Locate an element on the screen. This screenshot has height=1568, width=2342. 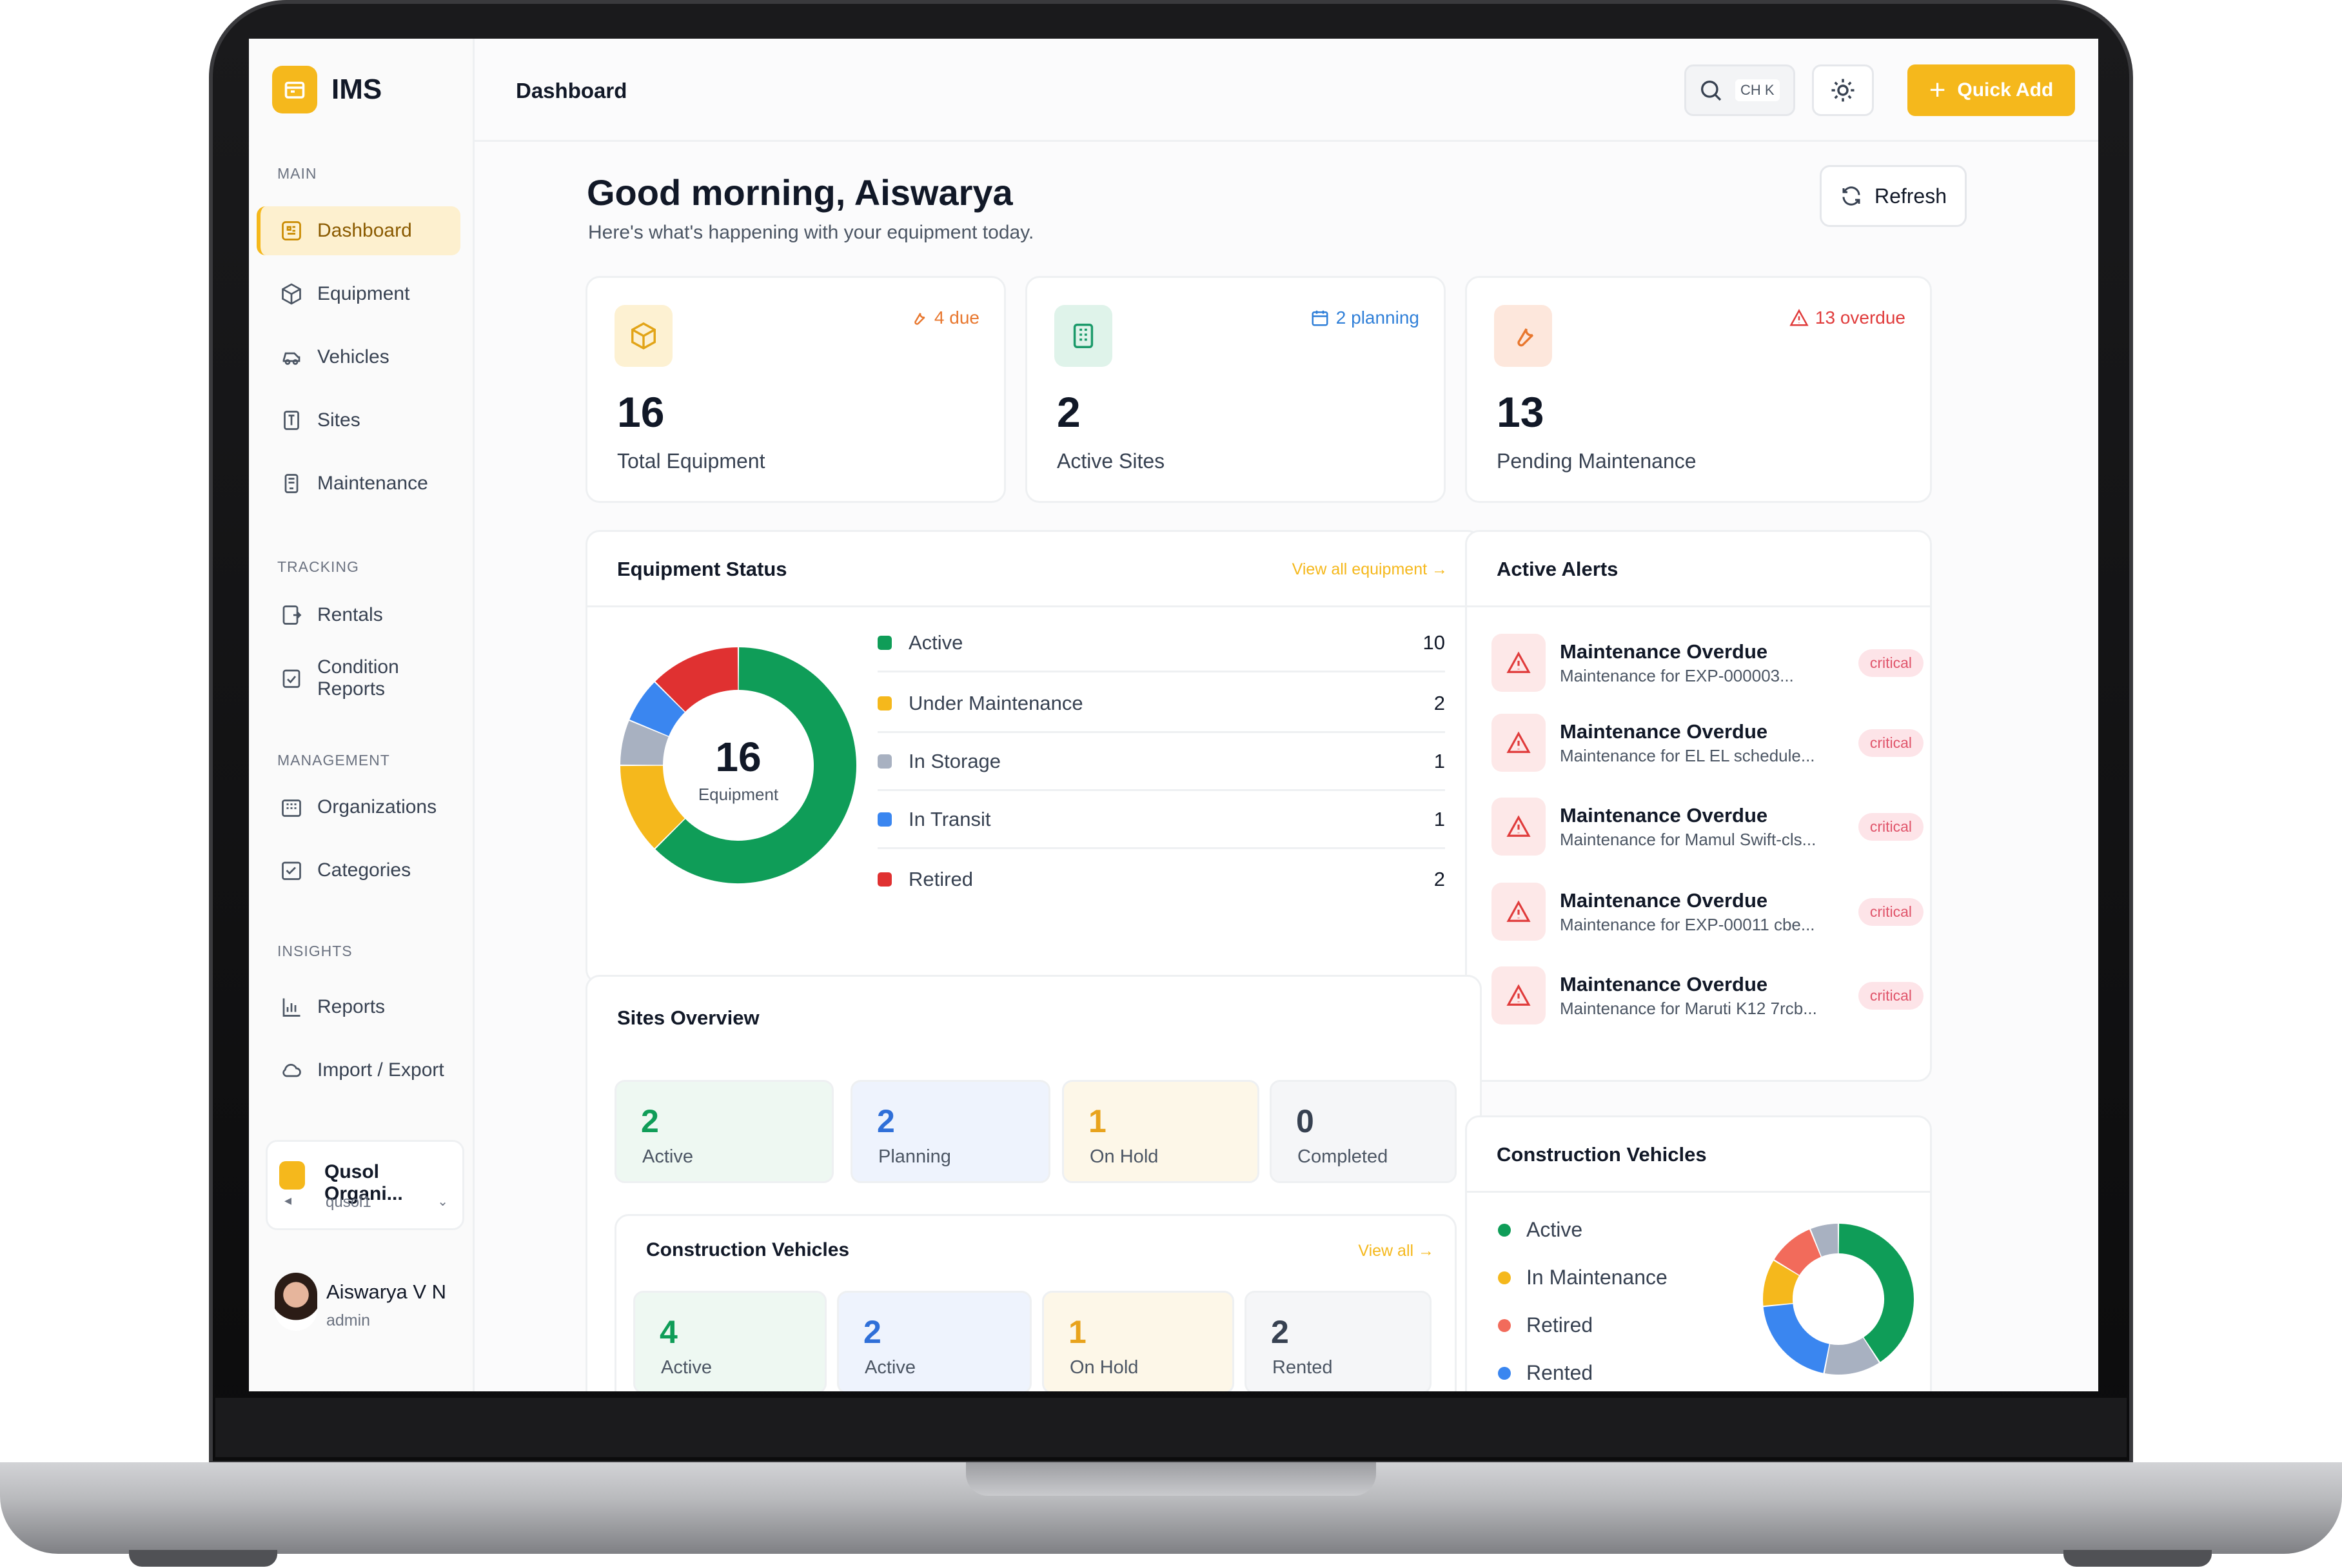
stat-card-pending-maintenance: 13 overdue 13 Pending Maintenance is located at coordinates (1698, 389).